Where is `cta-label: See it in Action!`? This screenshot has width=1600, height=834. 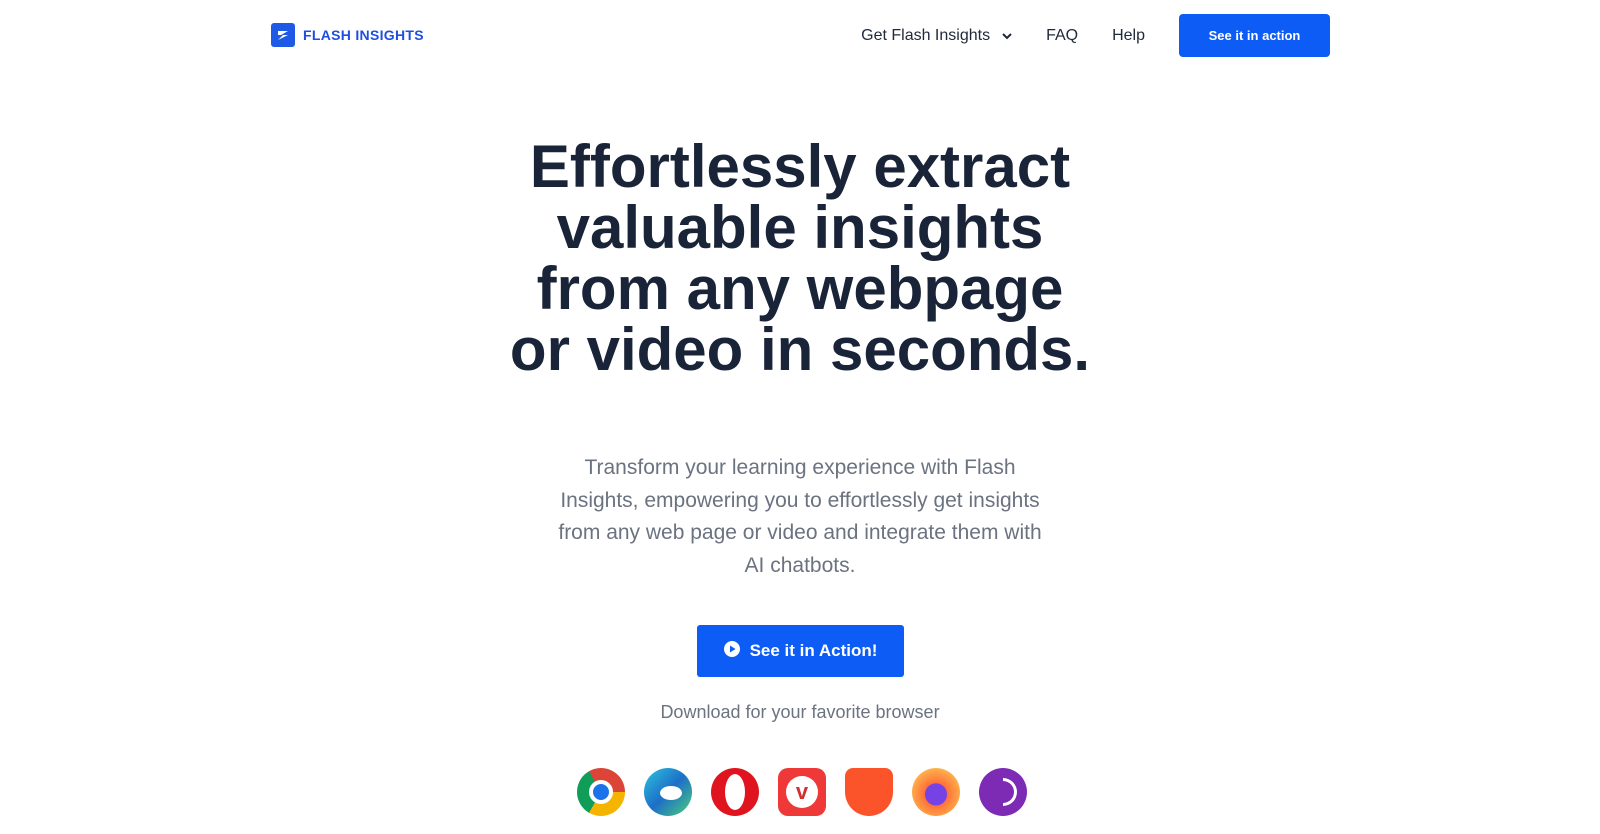 cta-label: See it in Action! is located at coordinates (813, 650).